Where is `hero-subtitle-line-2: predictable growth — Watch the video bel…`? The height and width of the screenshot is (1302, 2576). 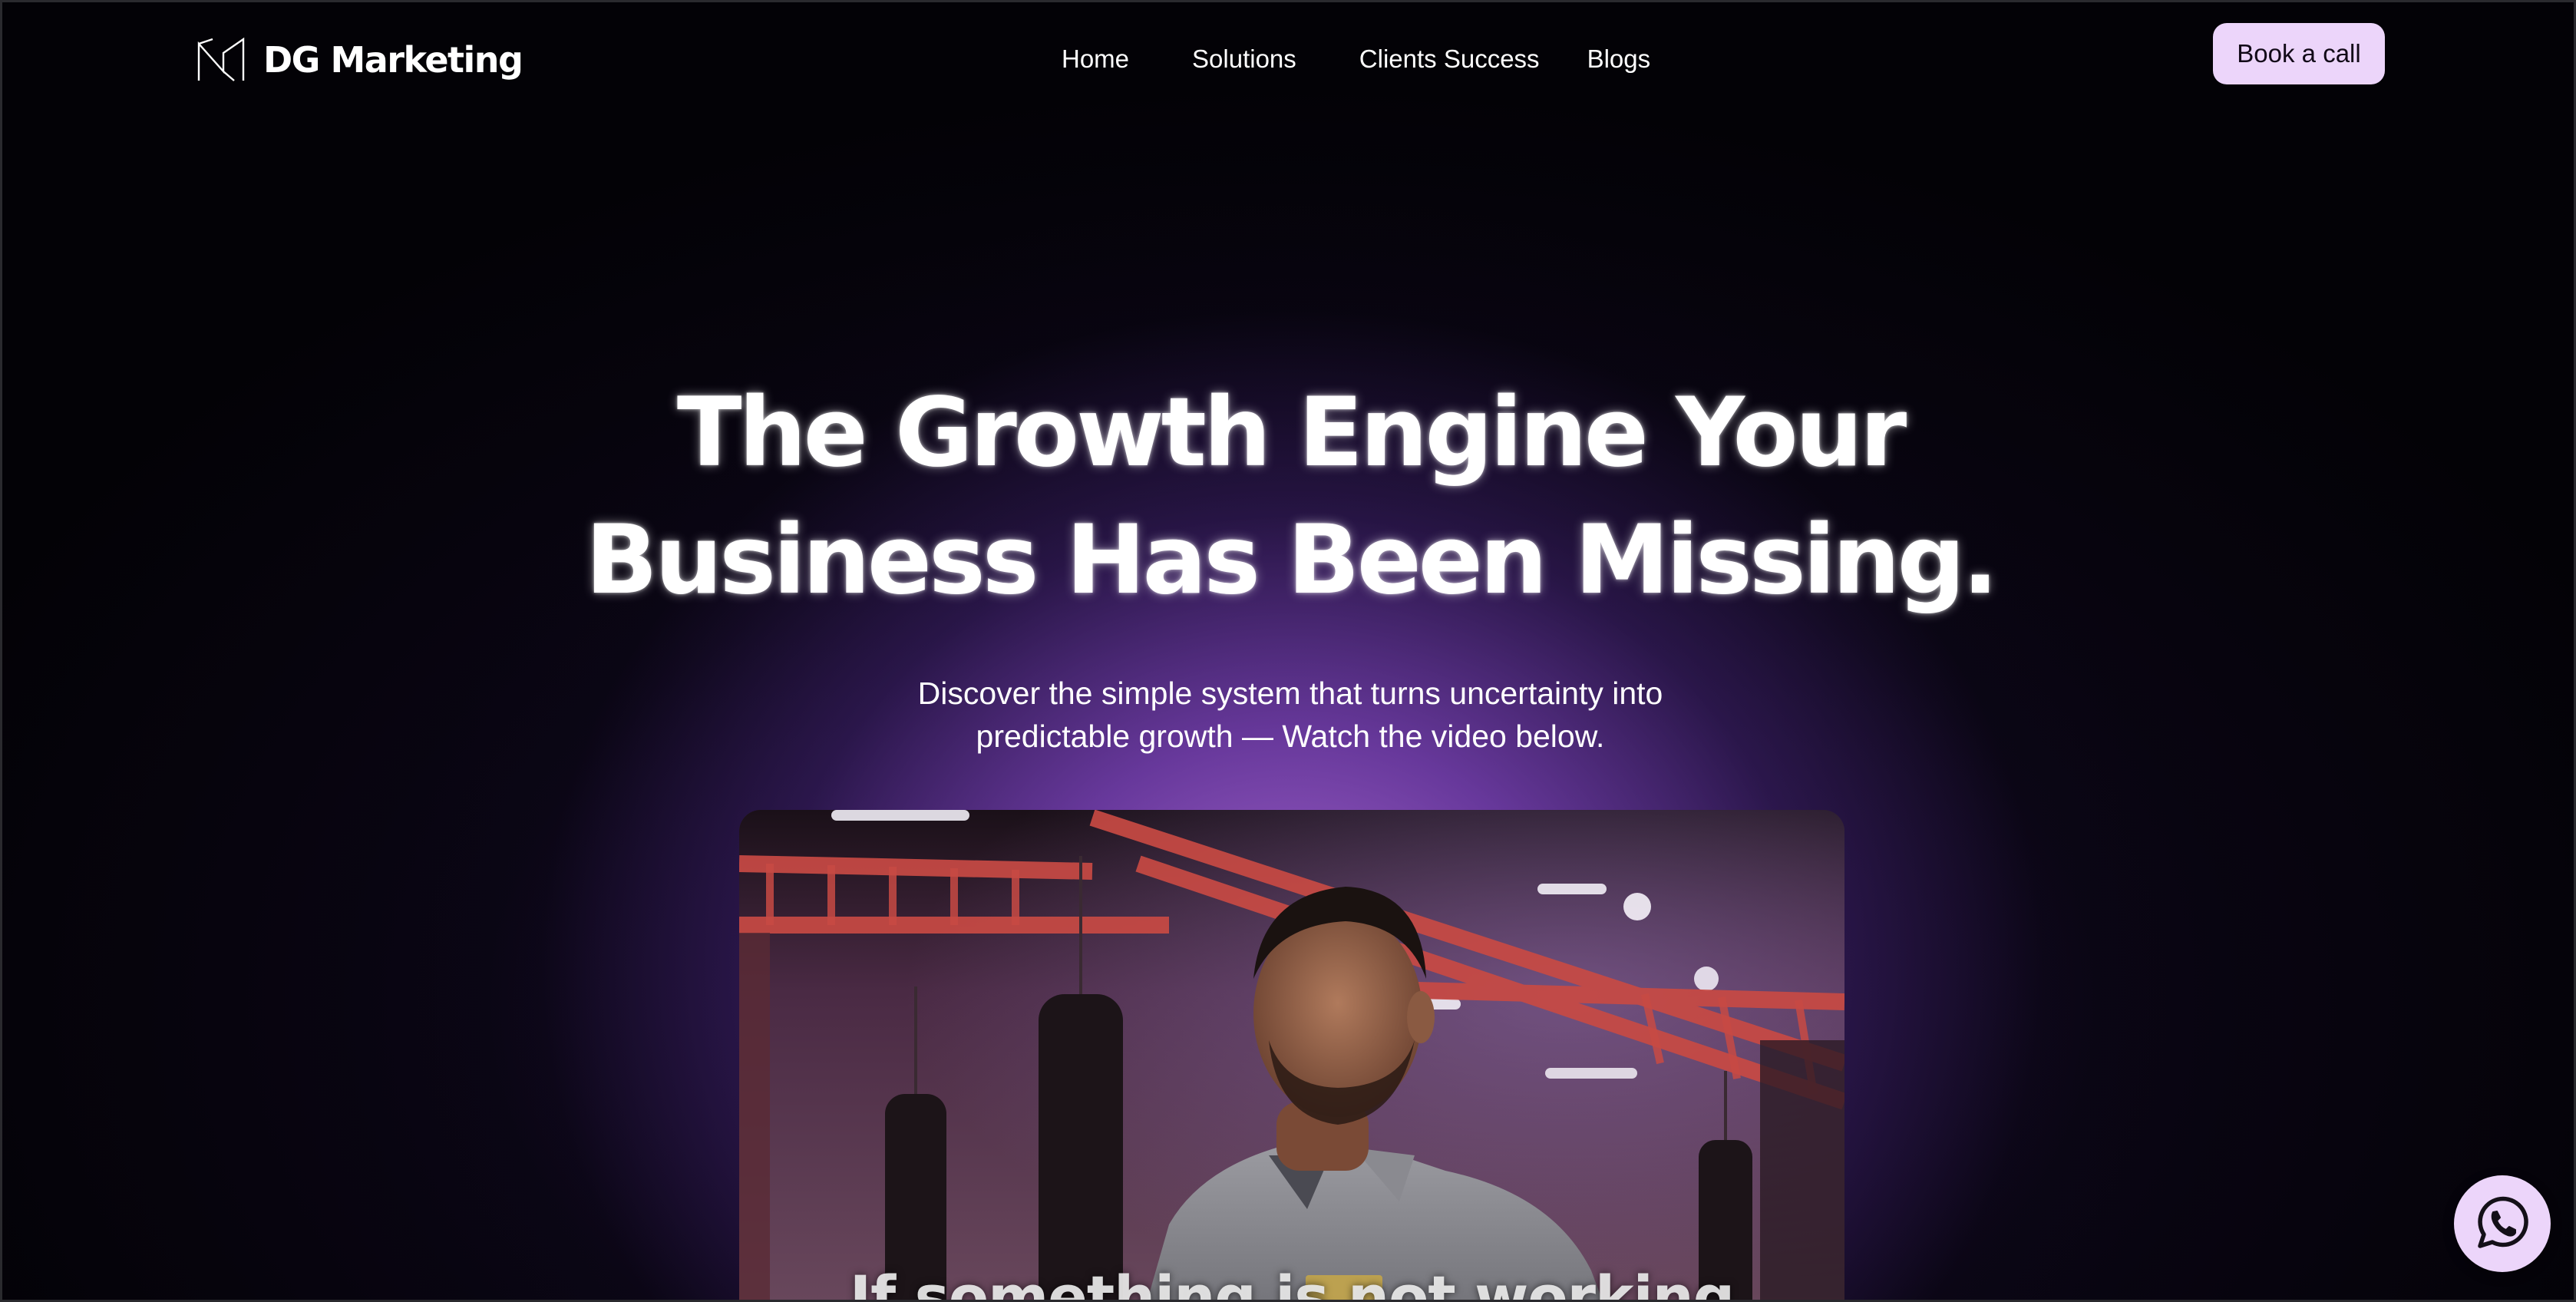 hero-subtitle-line-2: predictable growth — Watch the video bel… is located at coordinates (1290, 736).